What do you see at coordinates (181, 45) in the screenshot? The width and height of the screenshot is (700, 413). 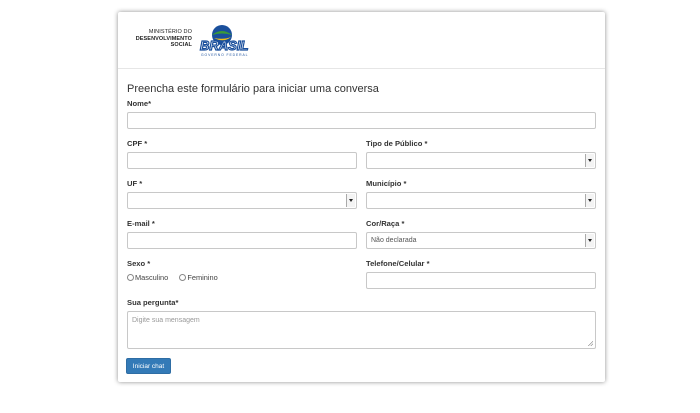 I see `ministry-line-3: SOCIAL` at bounding box center [181, 45].